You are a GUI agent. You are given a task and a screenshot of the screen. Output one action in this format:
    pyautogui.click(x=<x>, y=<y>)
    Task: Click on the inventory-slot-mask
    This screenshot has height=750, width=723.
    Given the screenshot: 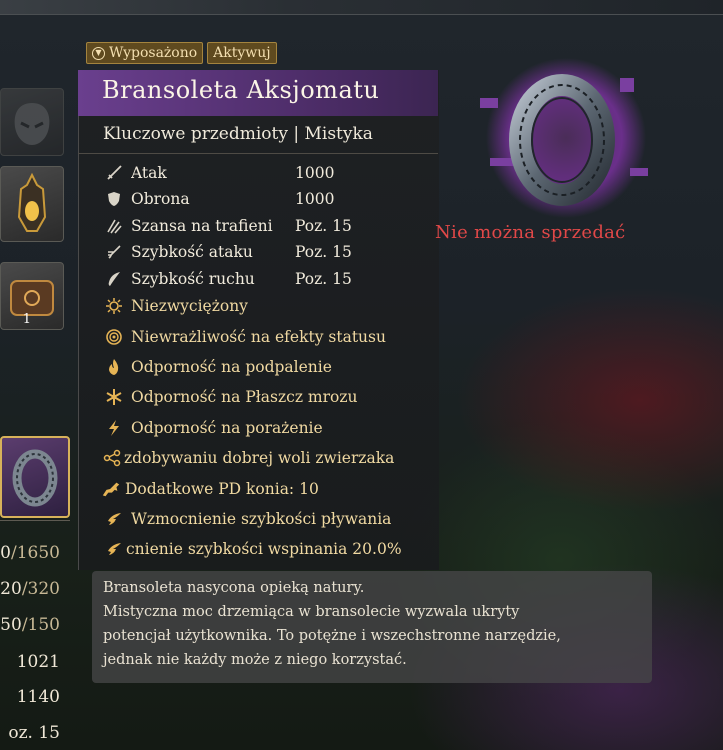 What is the action you would take?
    pyautogui.click(x=32, y=122)
    